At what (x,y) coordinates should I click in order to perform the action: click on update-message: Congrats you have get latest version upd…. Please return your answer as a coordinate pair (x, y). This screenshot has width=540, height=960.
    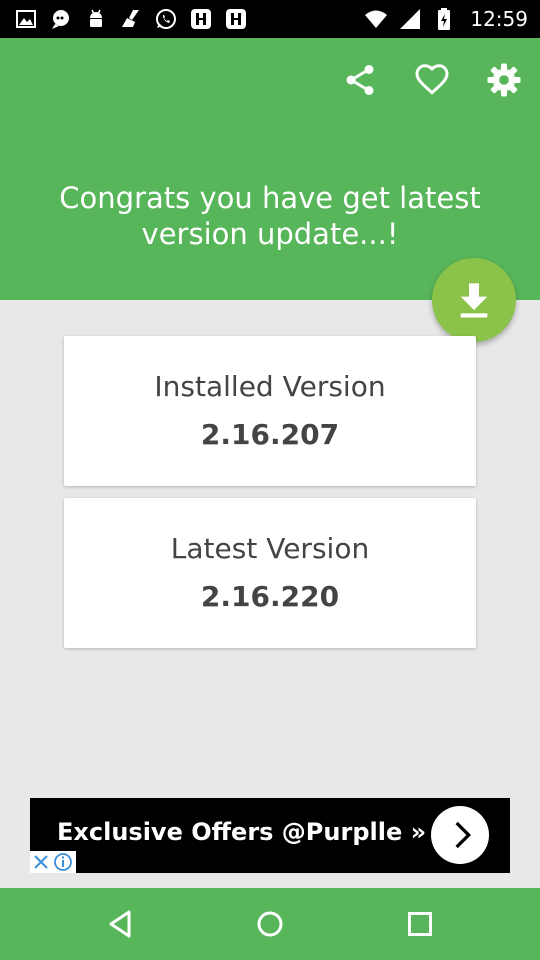
    Looking at the image, I should click on (270, 216).